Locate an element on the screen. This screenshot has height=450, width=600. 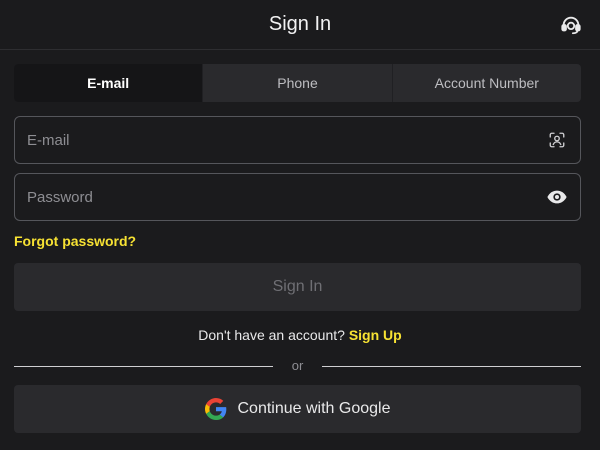
tab-email: E-mail is located at coordinates (108, 83).